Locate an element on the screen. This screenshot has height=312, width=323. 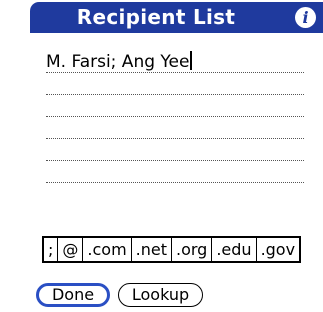
shortcut-edu: .edu is located at coordinates (233, 249).